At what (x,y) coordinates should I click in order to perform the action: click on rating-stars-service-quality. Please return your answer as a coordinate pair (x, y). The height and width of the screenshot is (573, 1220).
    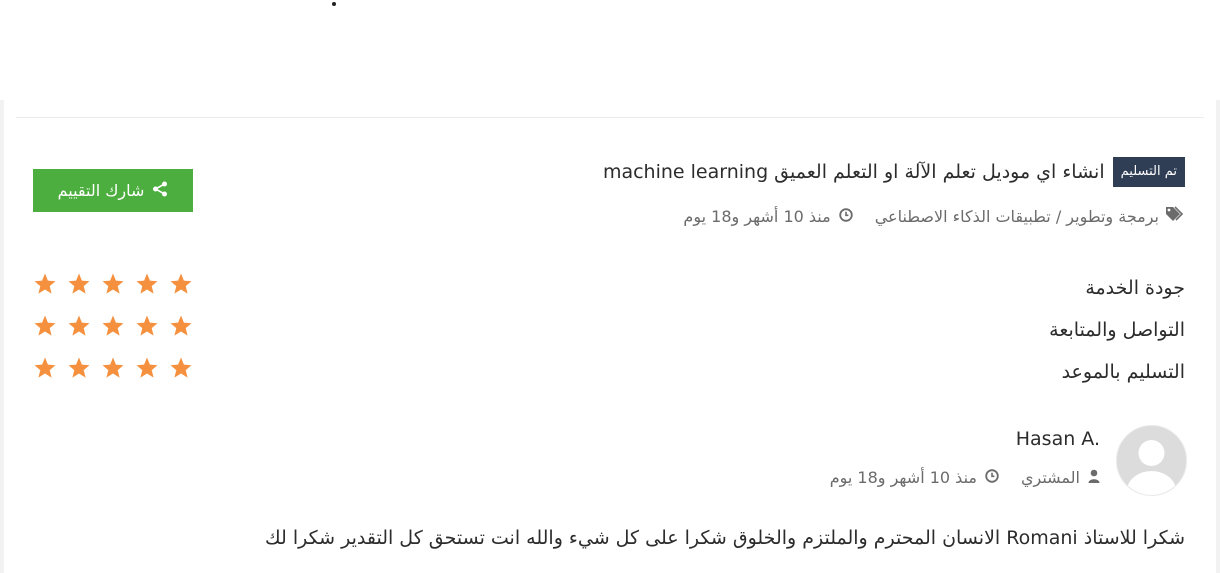
    Looking at the image, I should click on (113, 284).